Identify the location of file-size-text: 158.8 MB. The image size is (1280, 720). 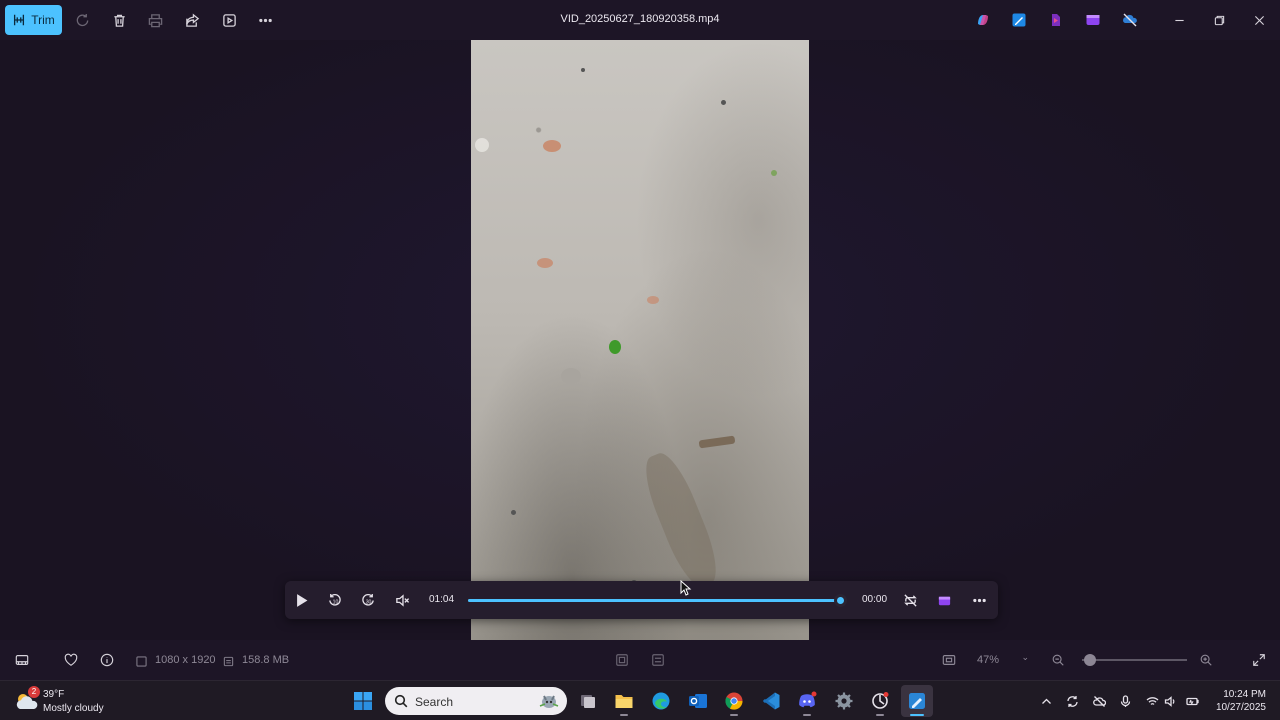
(266, 660).